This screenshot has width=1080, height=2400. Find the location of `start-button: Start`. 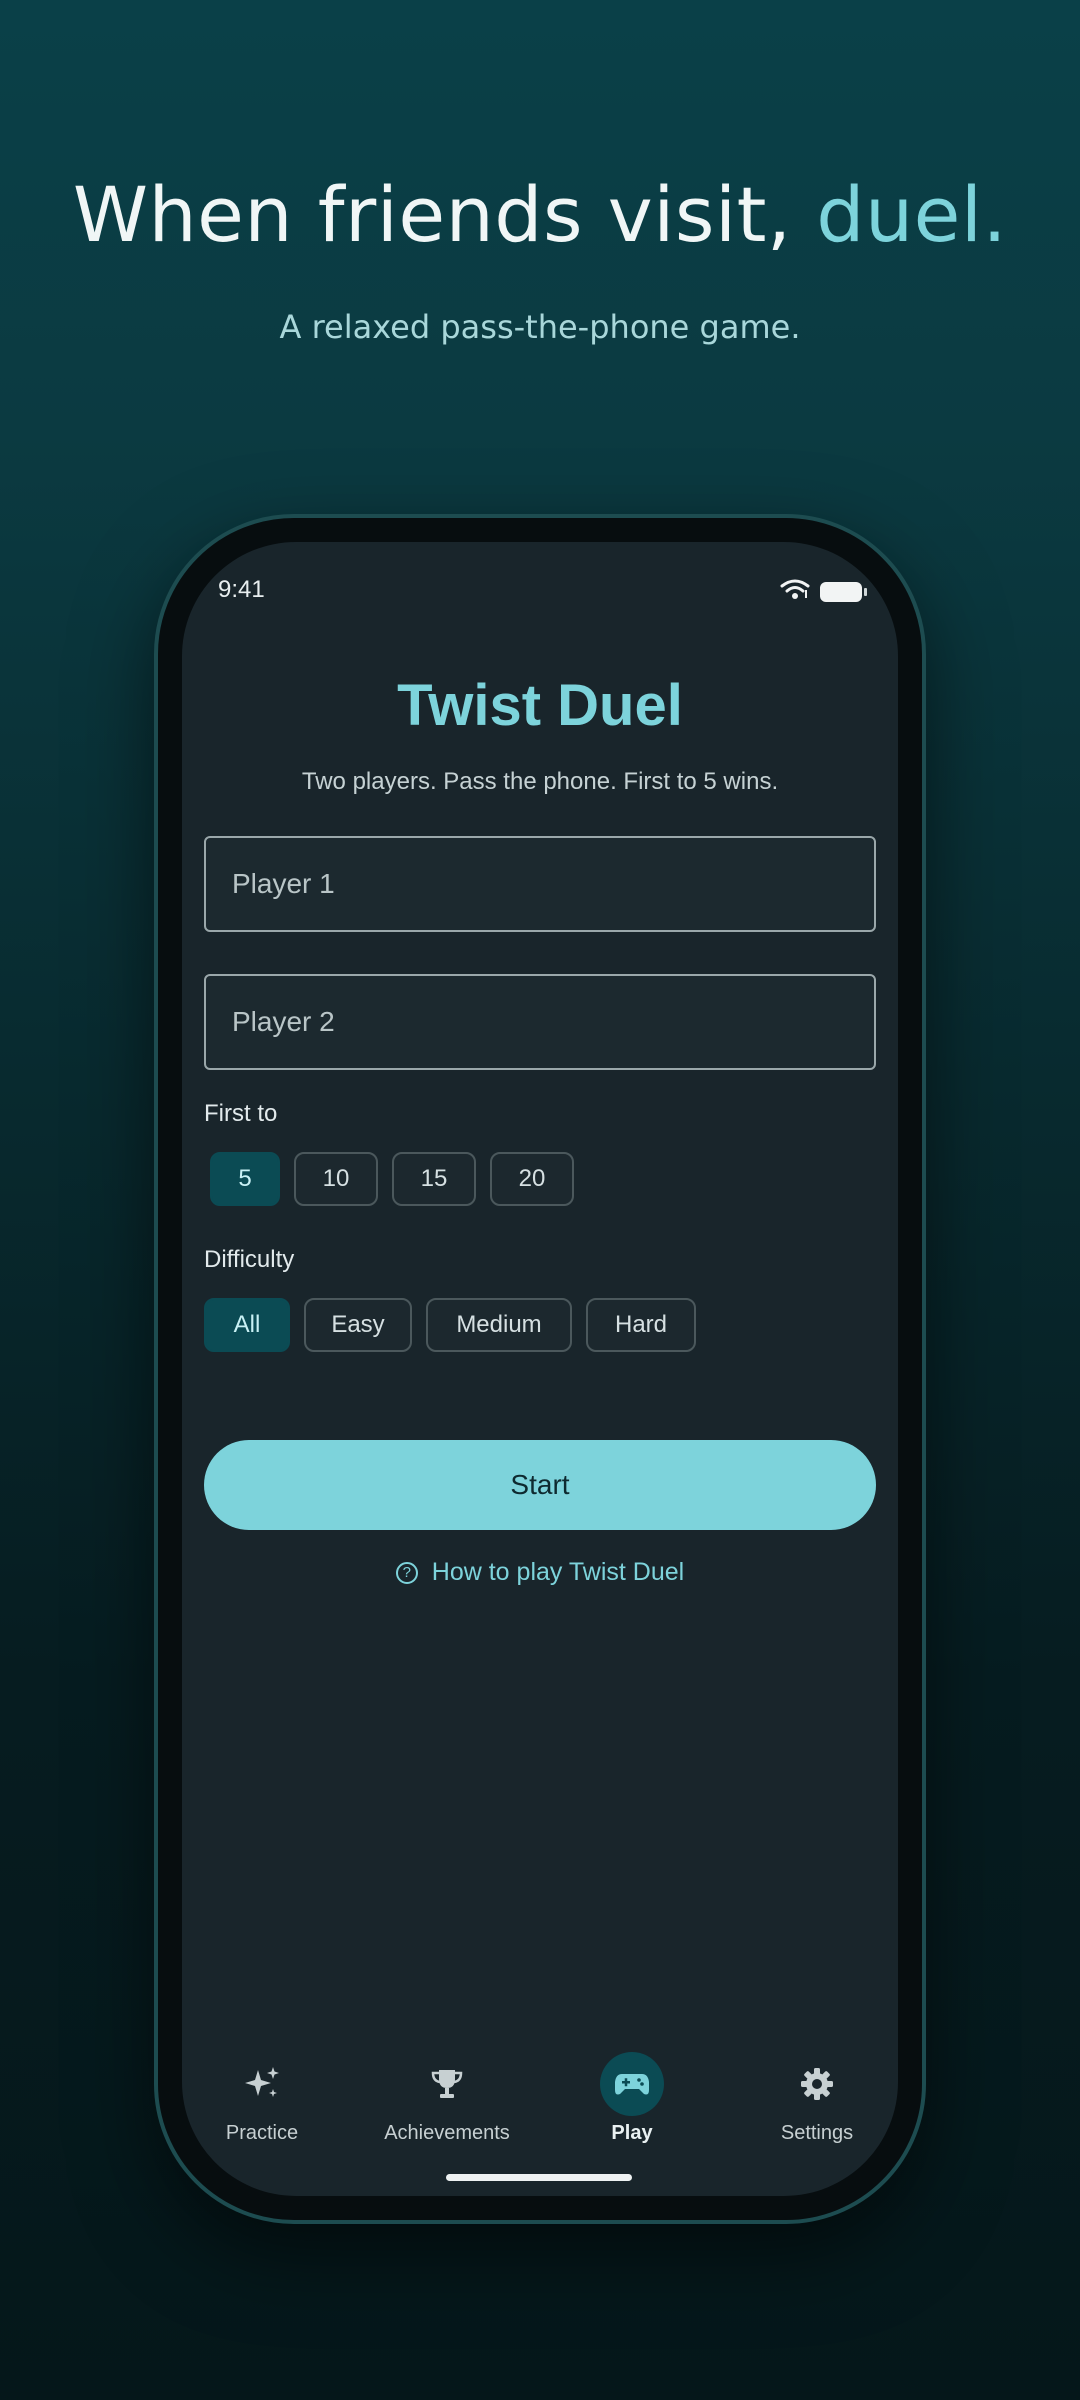

start-button: Start is located at coordinates (540, 1485).